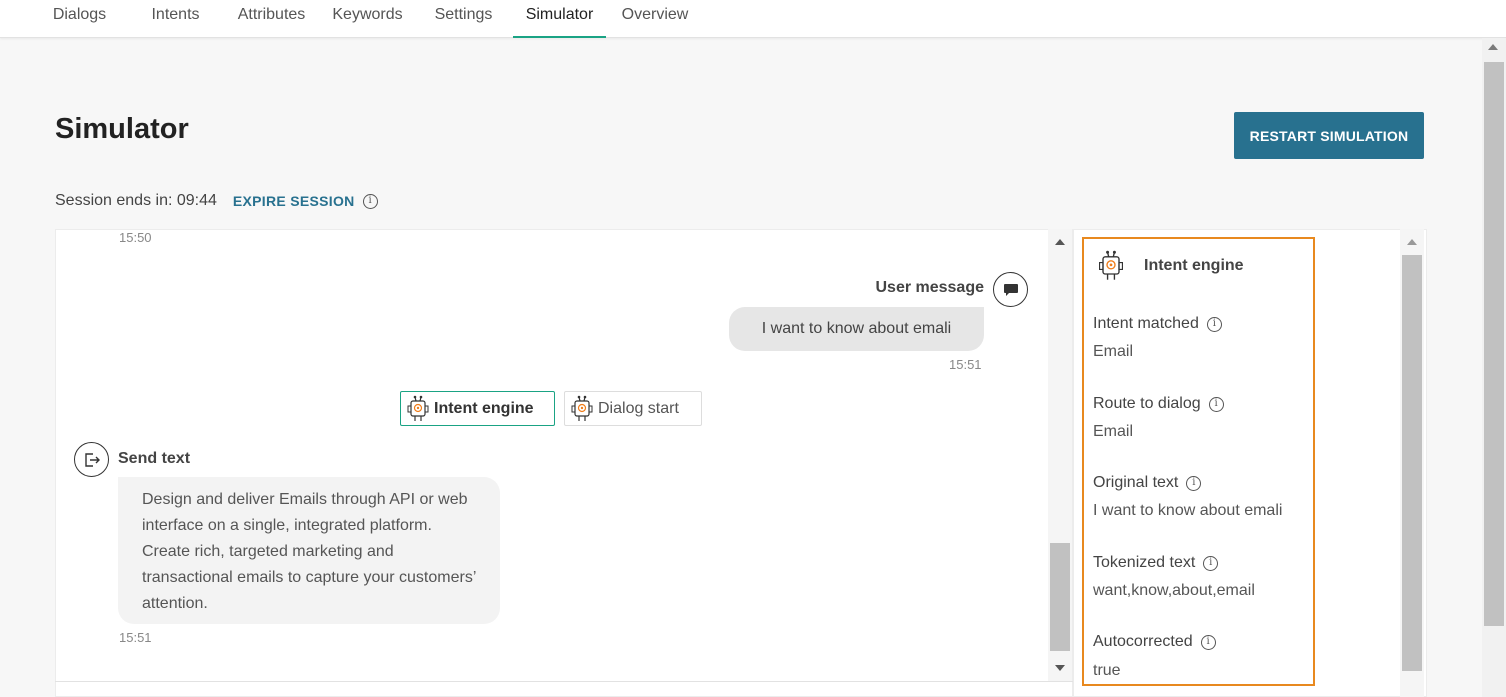 The height and width of the screenshot is (697, 1506). What do you see at coordinates (1146, 323) in the screenshot?
I see `field-label-text: Intent matched` at bounding box center [1146, 323].